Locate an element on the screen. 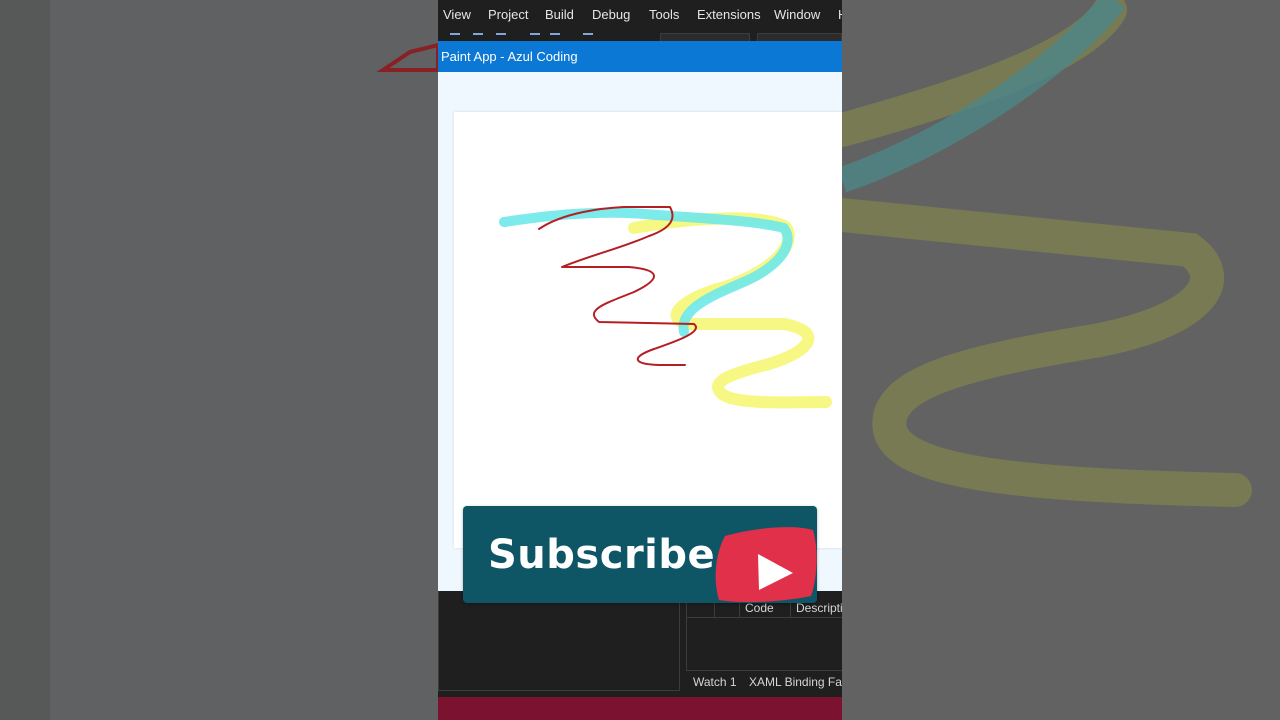 This screenshot has width=1280, height=720. subscribe-button: Subscribe is located at coordinates (640, 554).